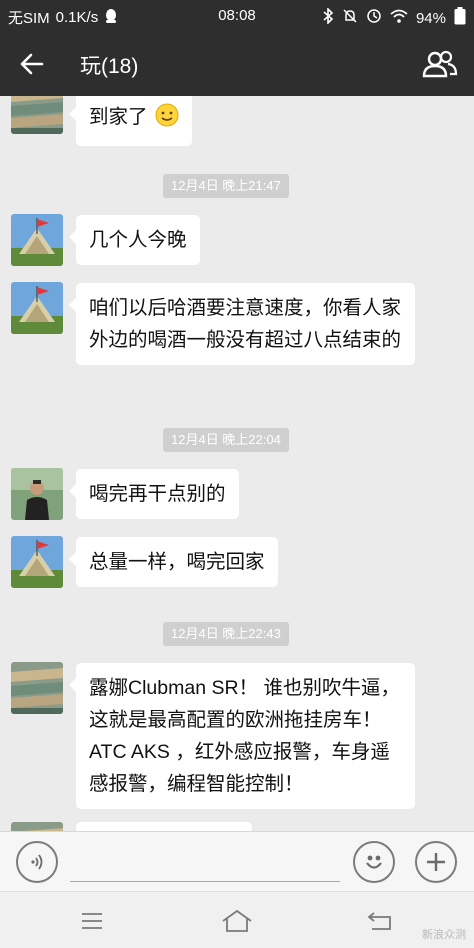 Image resolution: width=474 pixels, height=948 pixels. Describe the element at coordinates (118, 117) in the screenshot. I see `message-text: 到家了` at that location.